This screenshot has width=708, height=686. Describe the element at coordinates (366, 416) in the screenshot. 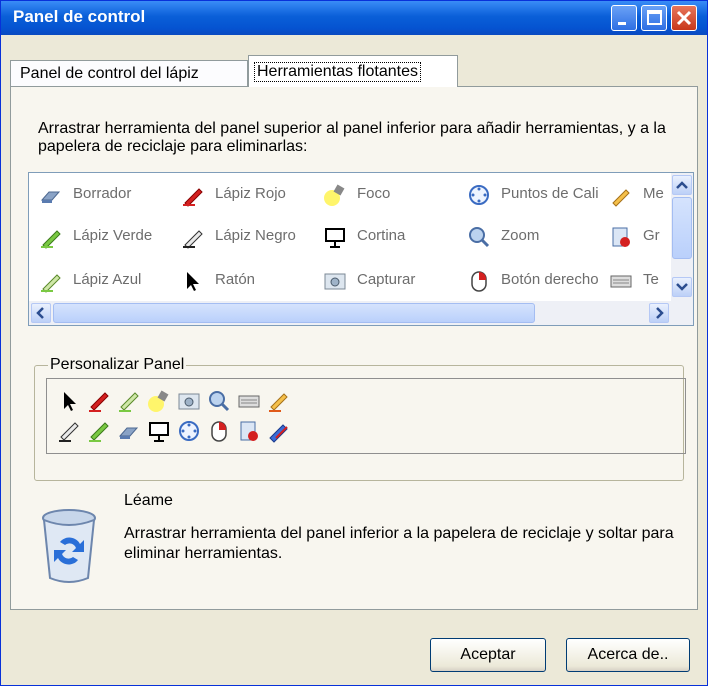

I see `customize-panel-toolbar` at that location.